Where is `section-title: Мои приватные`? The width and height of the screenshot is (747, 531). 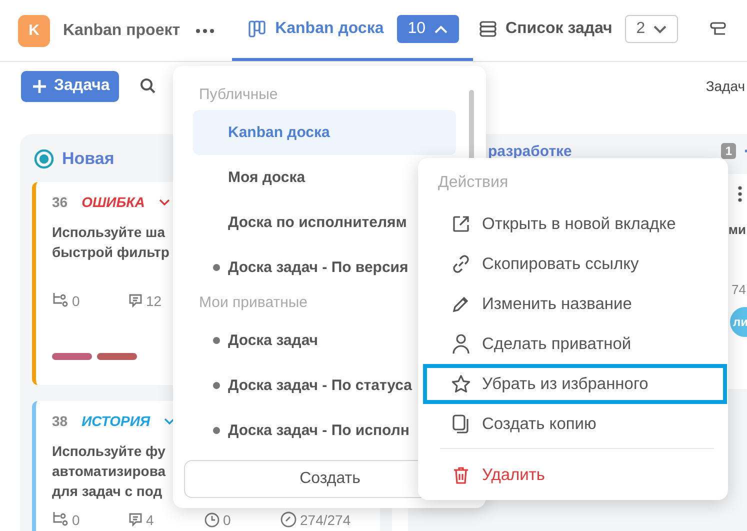
section-title: Мои приватные is located at coordinates (253, 303).